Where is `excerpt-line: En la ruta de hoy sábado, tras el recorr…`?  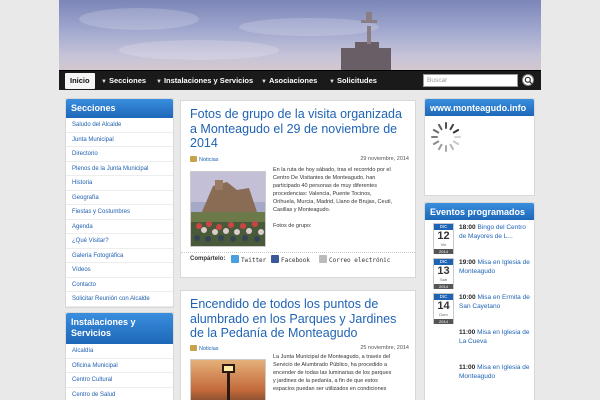 excerpt-line: En la ruta de hoy sábado, tras el recorr… is located at coordinates (332, 170).